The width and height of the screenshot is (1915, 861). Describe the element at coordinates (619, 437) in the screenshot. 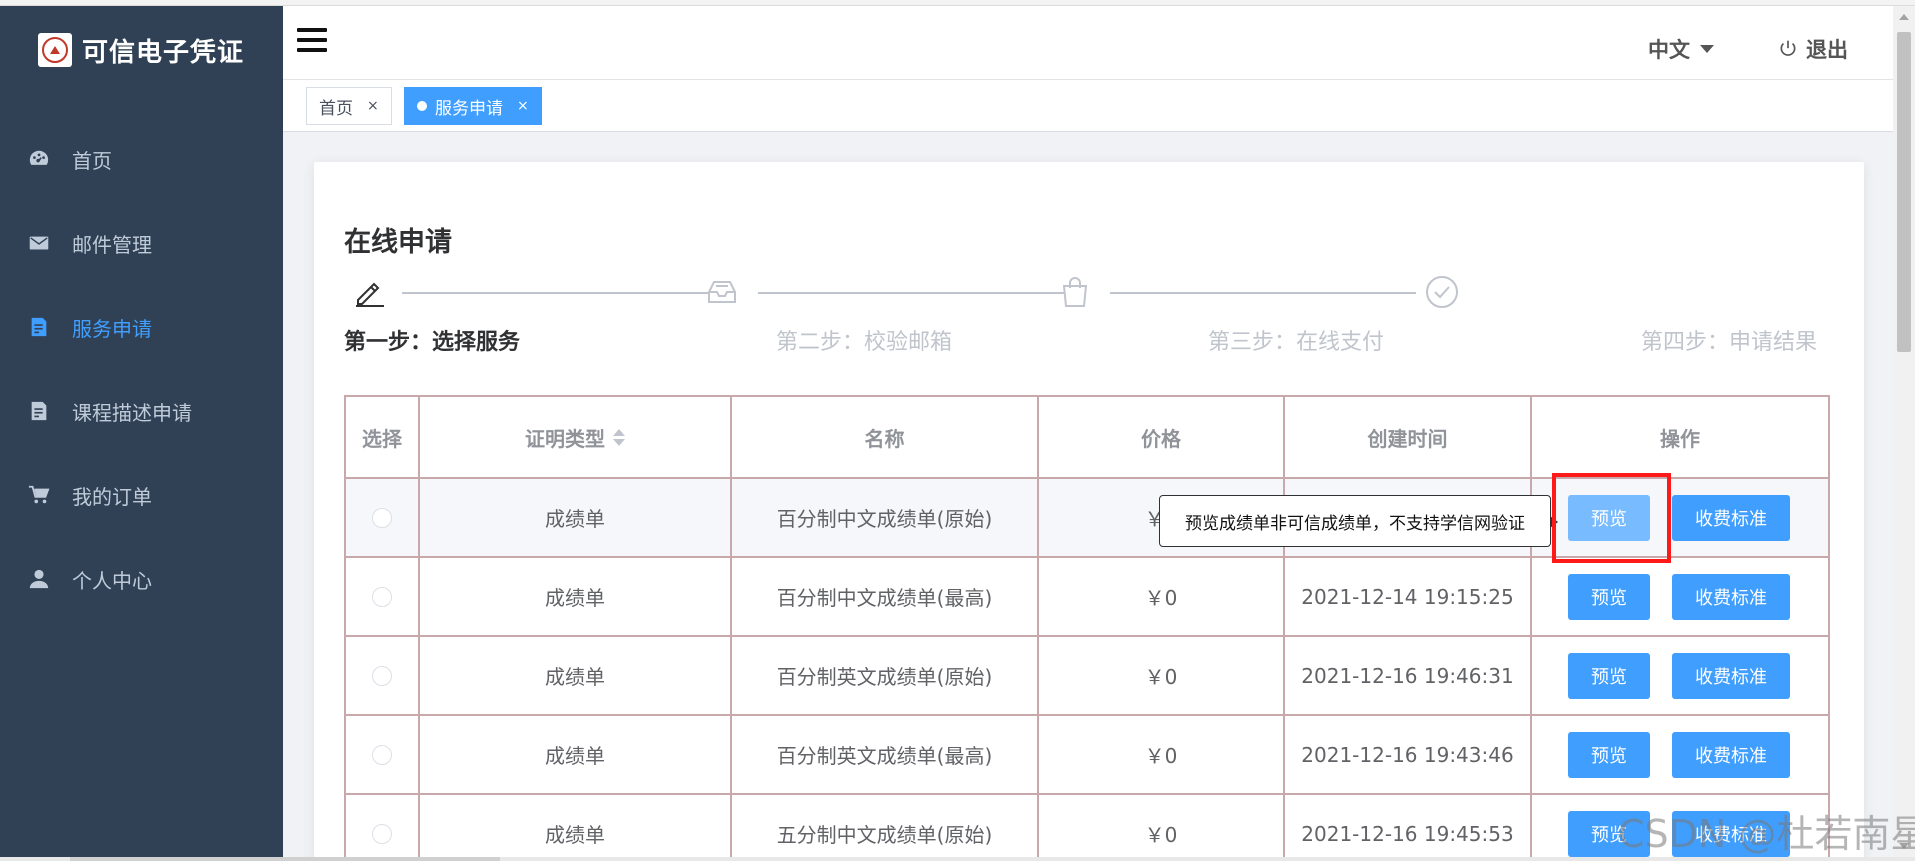

I see `sort-icon` at that location.